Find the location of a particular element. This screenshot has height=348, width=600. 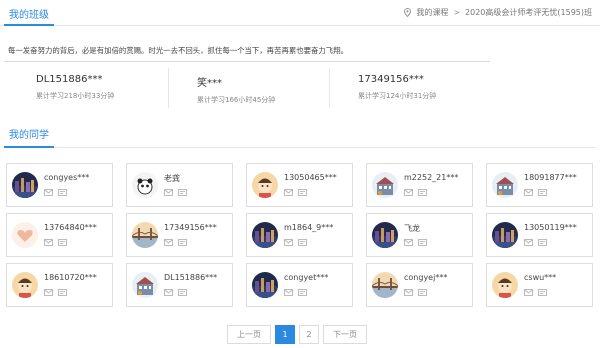

classmate-card: 18610720*** is located at coordinates (59, 285).